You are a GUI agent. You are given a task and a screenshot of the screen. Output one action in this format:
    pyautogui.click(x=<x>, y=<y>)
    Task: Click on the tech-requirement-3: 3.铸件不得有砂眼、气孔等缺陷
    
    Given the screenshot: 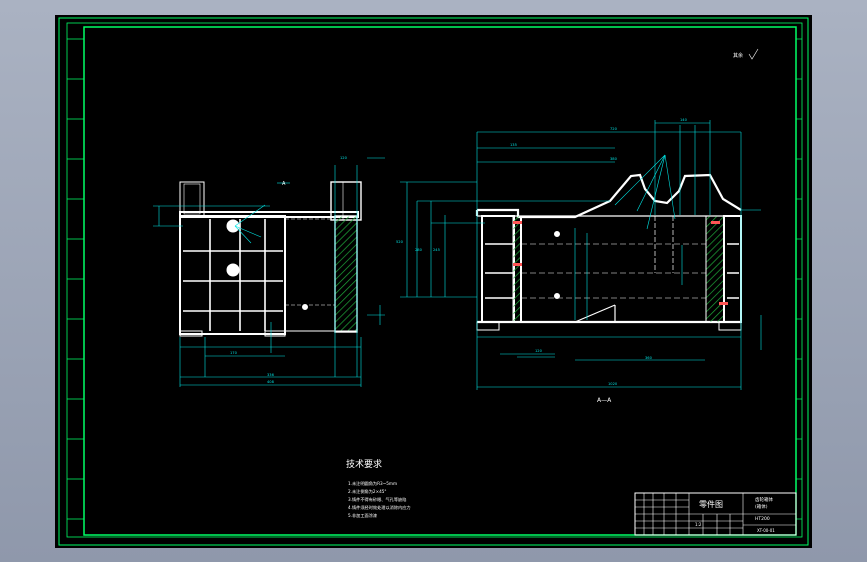 What is the action you would take?
    pyautogui.click(x=377, y=499)
    